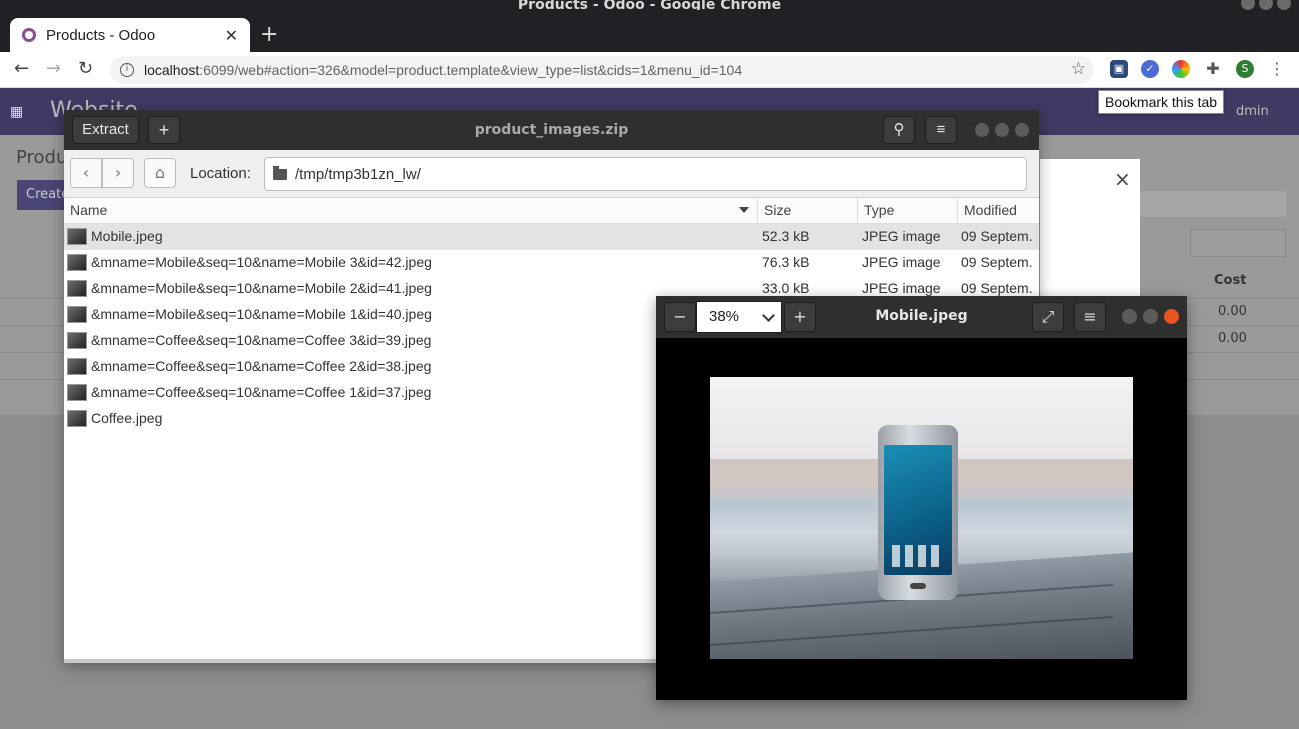  What do you see at coordinates (768, 315) in the screenshot?
I see `chevron-down-icon` at bounding box center [768, 315].